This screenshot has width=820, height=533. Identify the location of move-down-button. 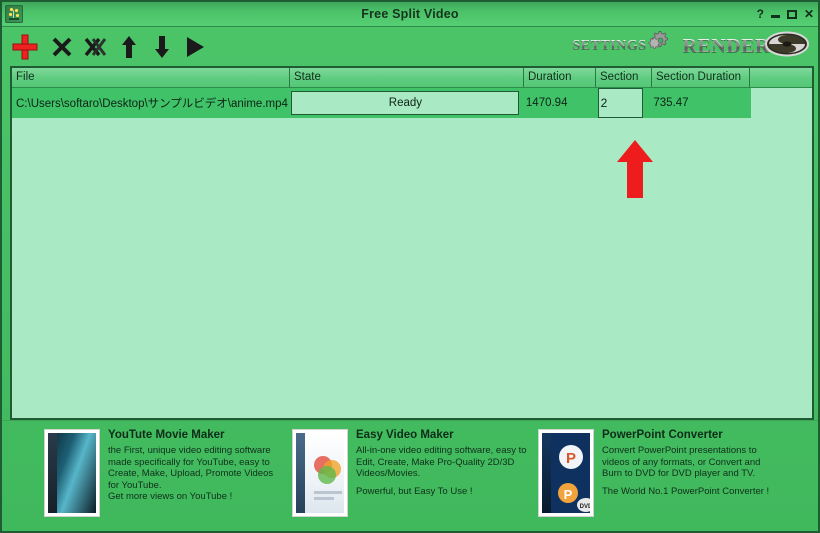
(162, 47).